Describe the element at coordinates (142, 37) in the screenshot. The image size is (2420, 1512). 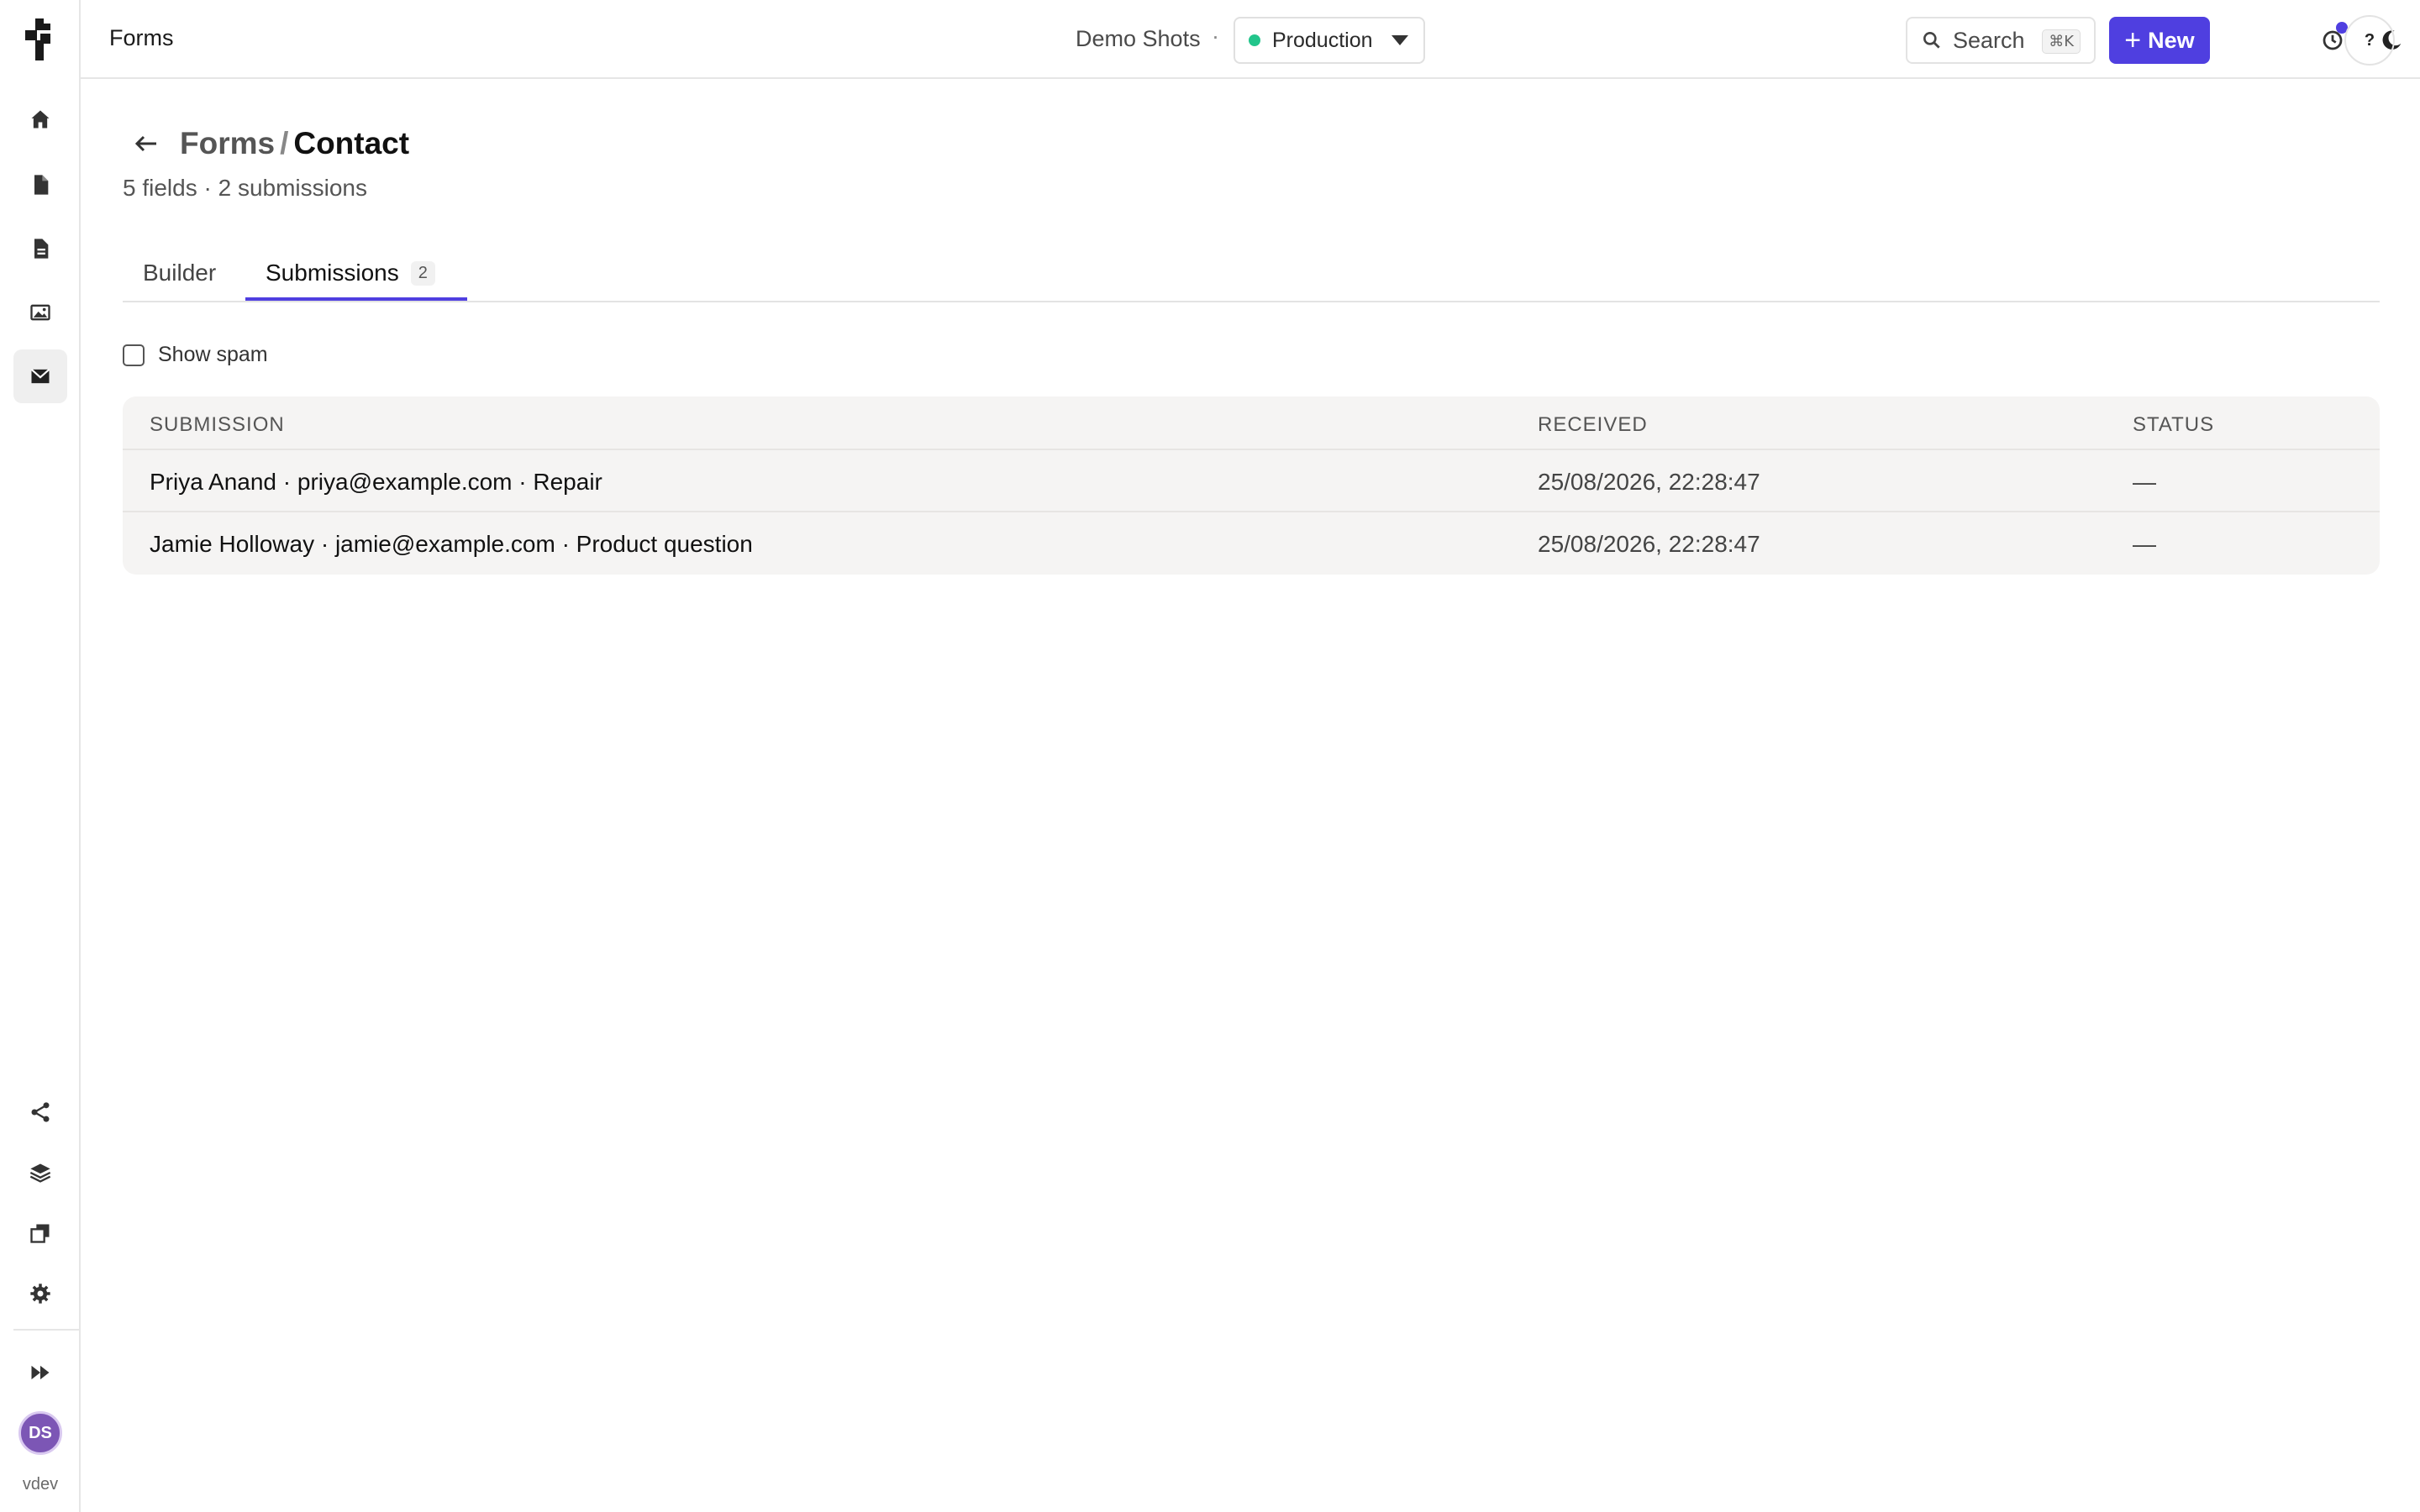
I see `page-section-title: Forms` at that location.